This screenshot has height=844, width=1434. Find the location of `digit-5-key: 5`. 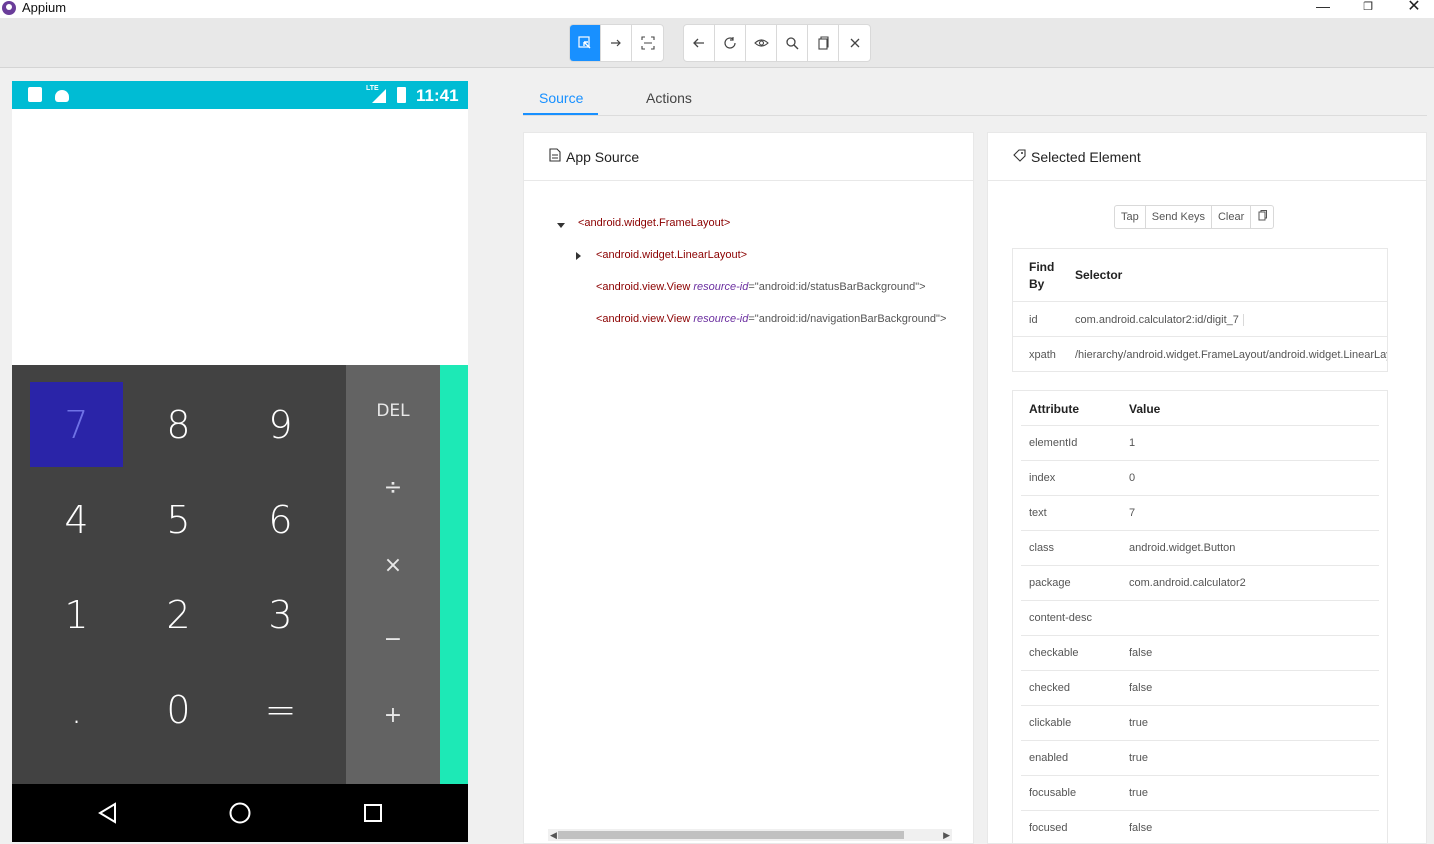

digit-5-key: 5 is located at coordinates (178, 519).